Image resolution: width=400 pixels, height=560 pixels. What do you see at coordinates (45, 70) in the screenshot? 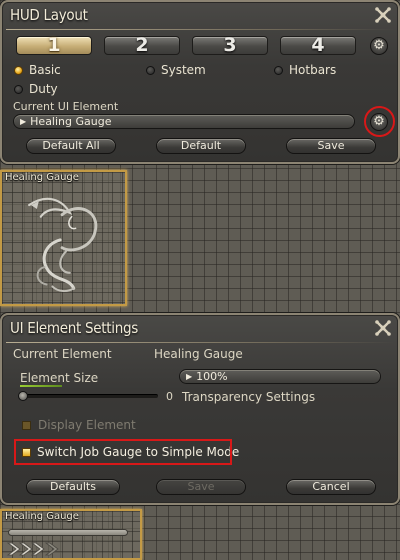
I see `filter-basic-label: Basic` at bounding box center [45, 70].